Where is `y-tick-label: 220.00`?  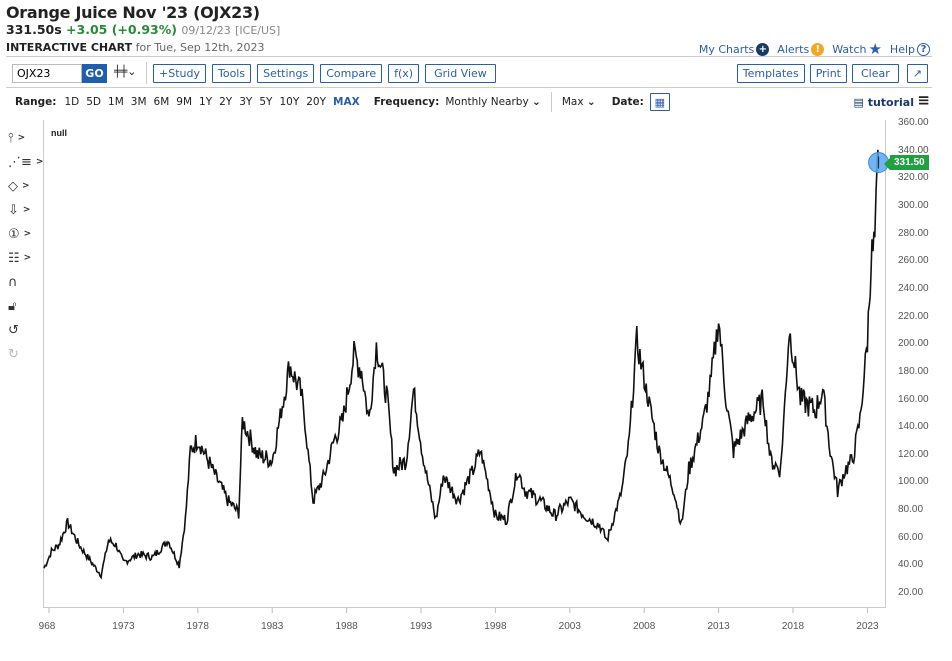
y-tick-label: 220.00 is located at coordinates (913, 316).